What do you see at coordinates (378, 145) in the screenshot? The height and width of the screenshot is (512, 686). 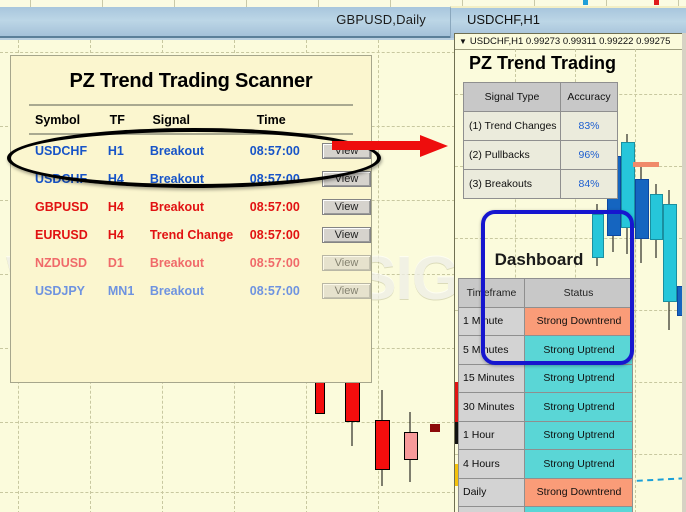 I see `annotation-arrow-shaft` at bounding box center [378, 145].